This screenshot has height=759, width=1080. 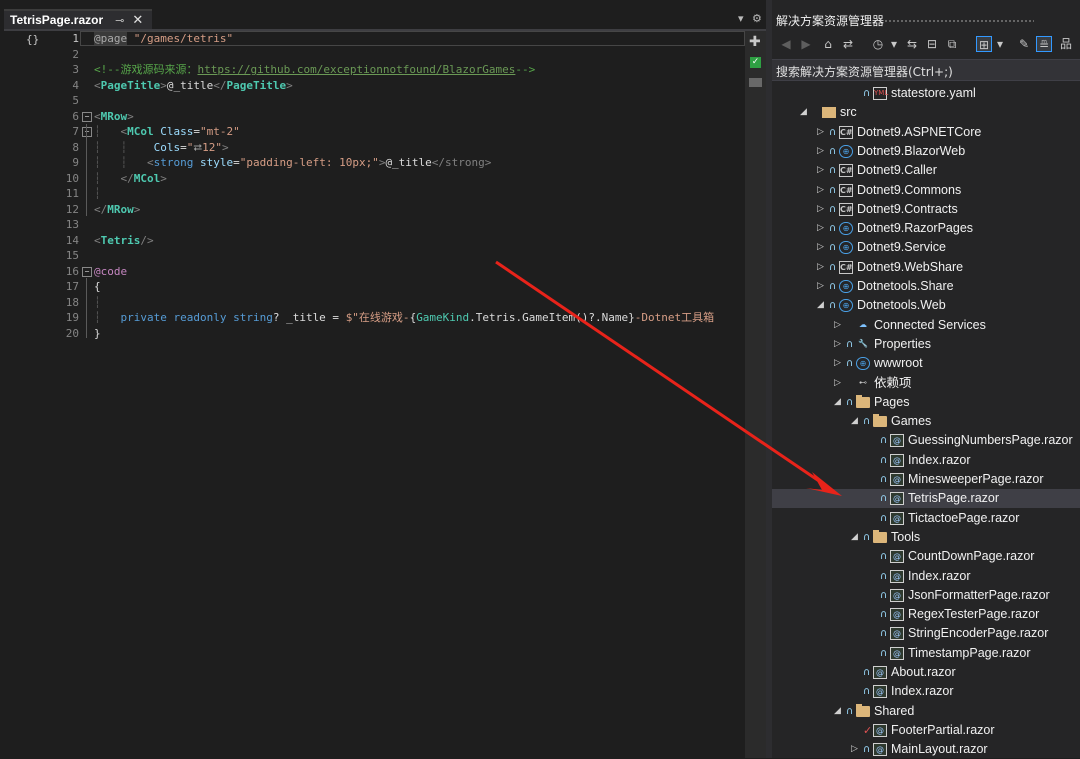 I want to click on tree-item: ∩ @ RegexTesterPage.razor, so click(x=926, y=614).